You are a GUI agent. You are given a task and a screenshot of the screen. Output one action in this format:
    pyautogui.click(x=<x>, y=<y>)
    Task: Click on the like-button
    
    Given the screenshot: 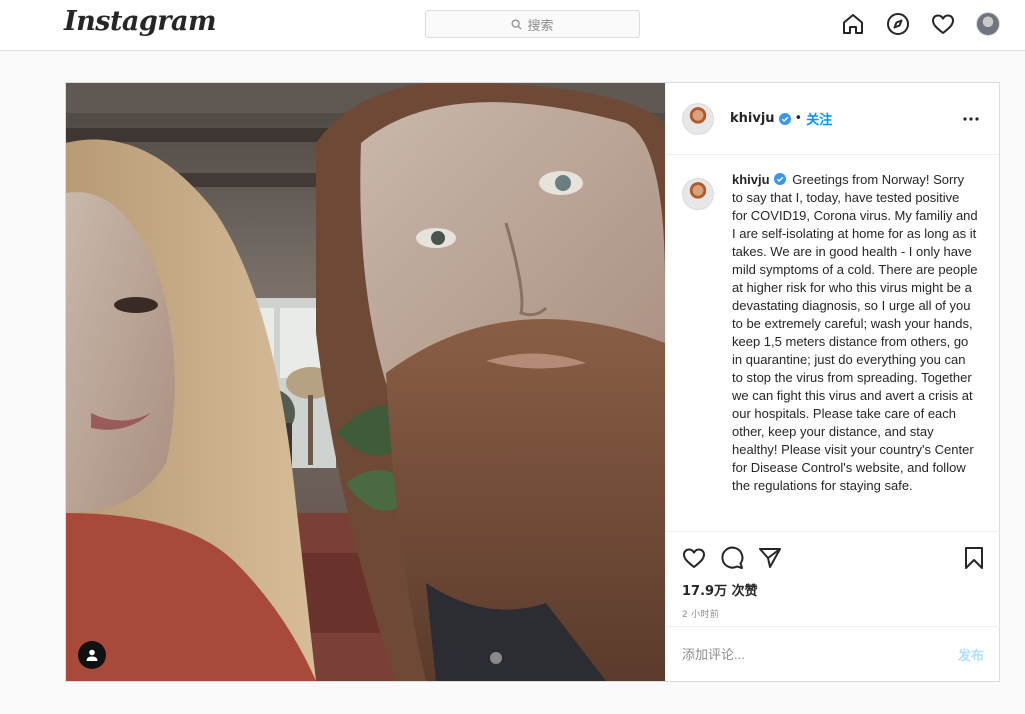 What is the action you would take?
    pyautogui.click(x=694, y=558)
    